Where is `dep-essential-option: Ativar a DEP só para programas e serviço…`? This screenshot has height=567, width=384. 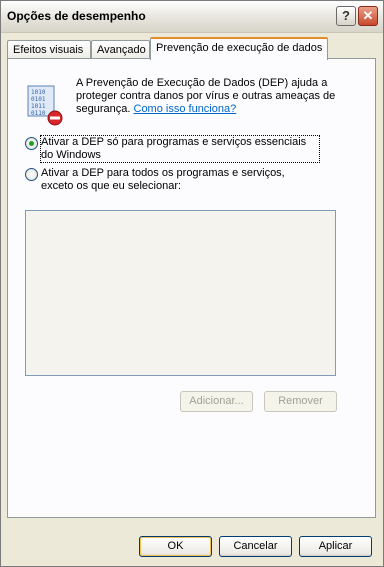
dep-essential-option: Ativar a DEP só para programas e serviço… is located at coordinates (192, 149).